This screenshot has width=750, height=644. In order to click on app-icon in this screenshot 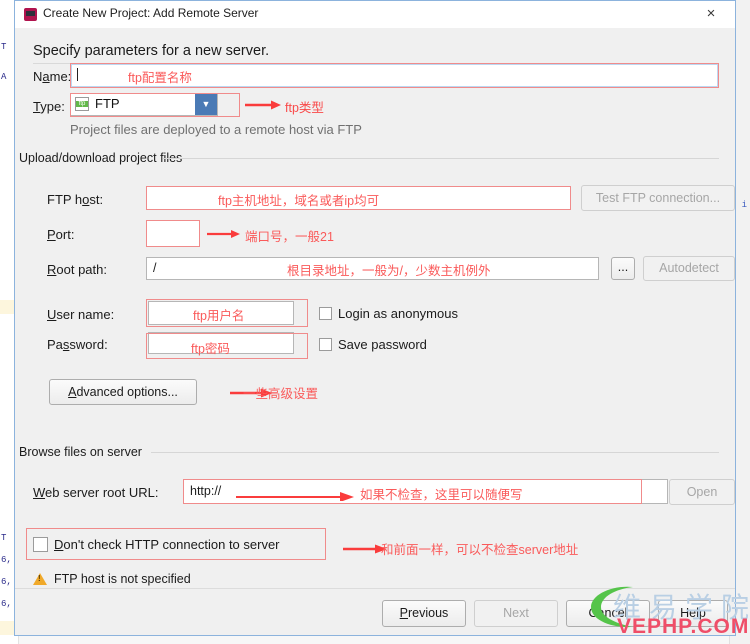, I will do `click(30, 14)`.